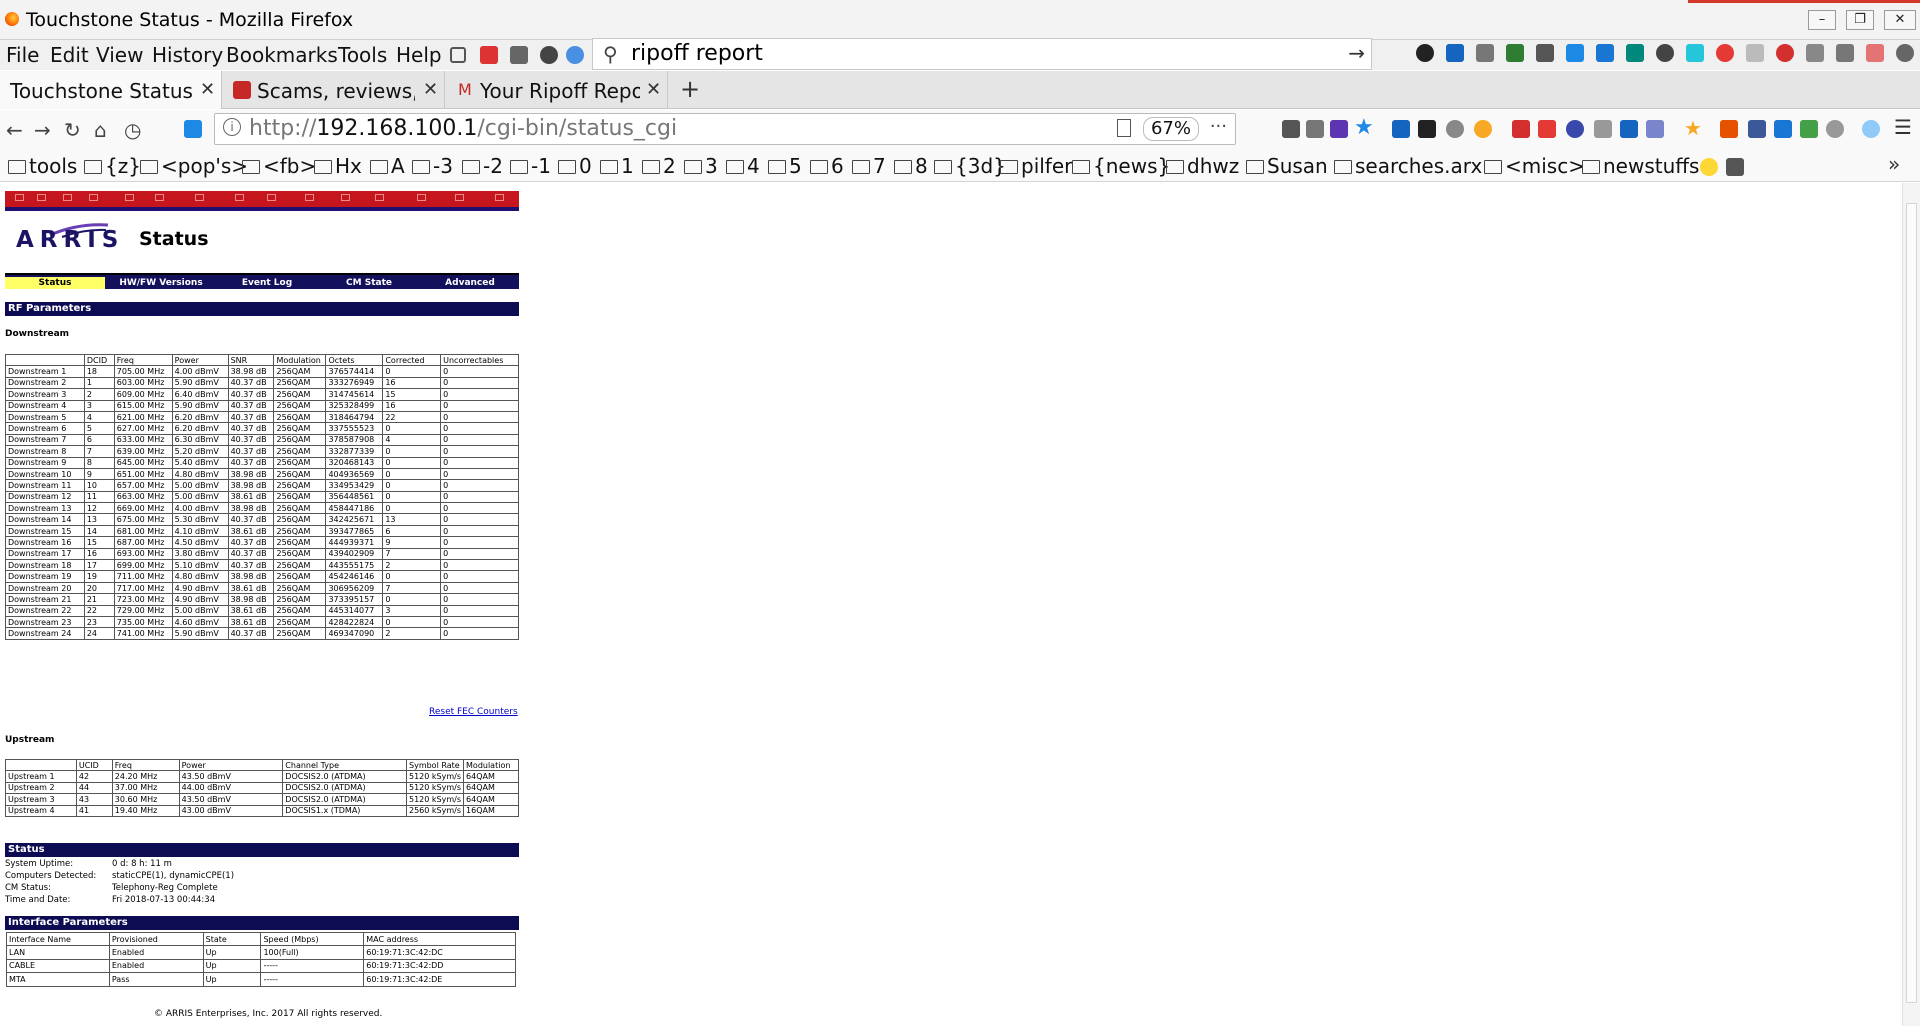 The width and height of the screenshot is (1920, 1026). Describe the element at coordinates (617, 166) in the screenshot. I see `bookmark-folder: 1` at that location.